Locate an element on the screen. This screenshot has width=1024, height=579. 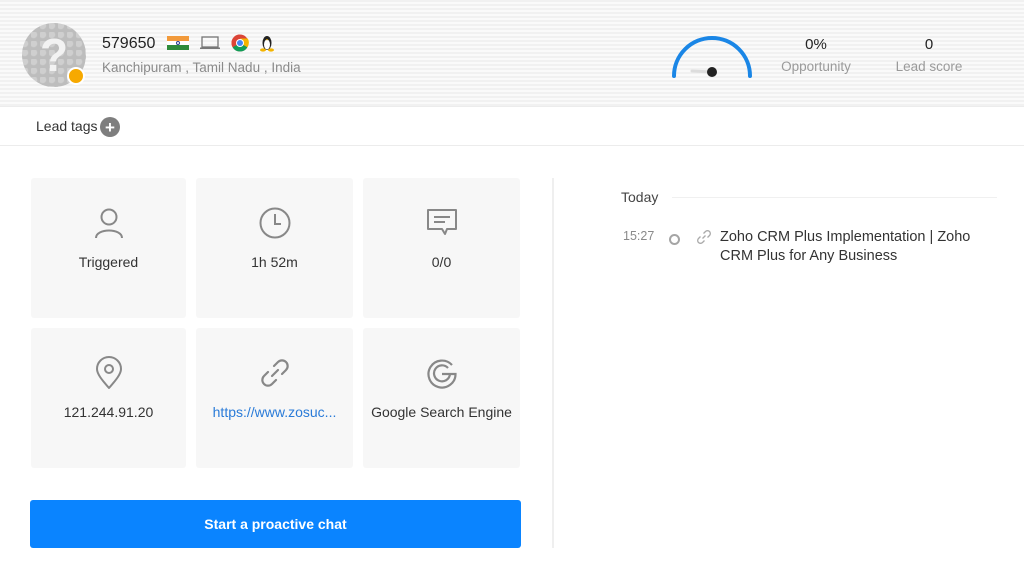
plus-icon: + is located at coordinates (110, 127).